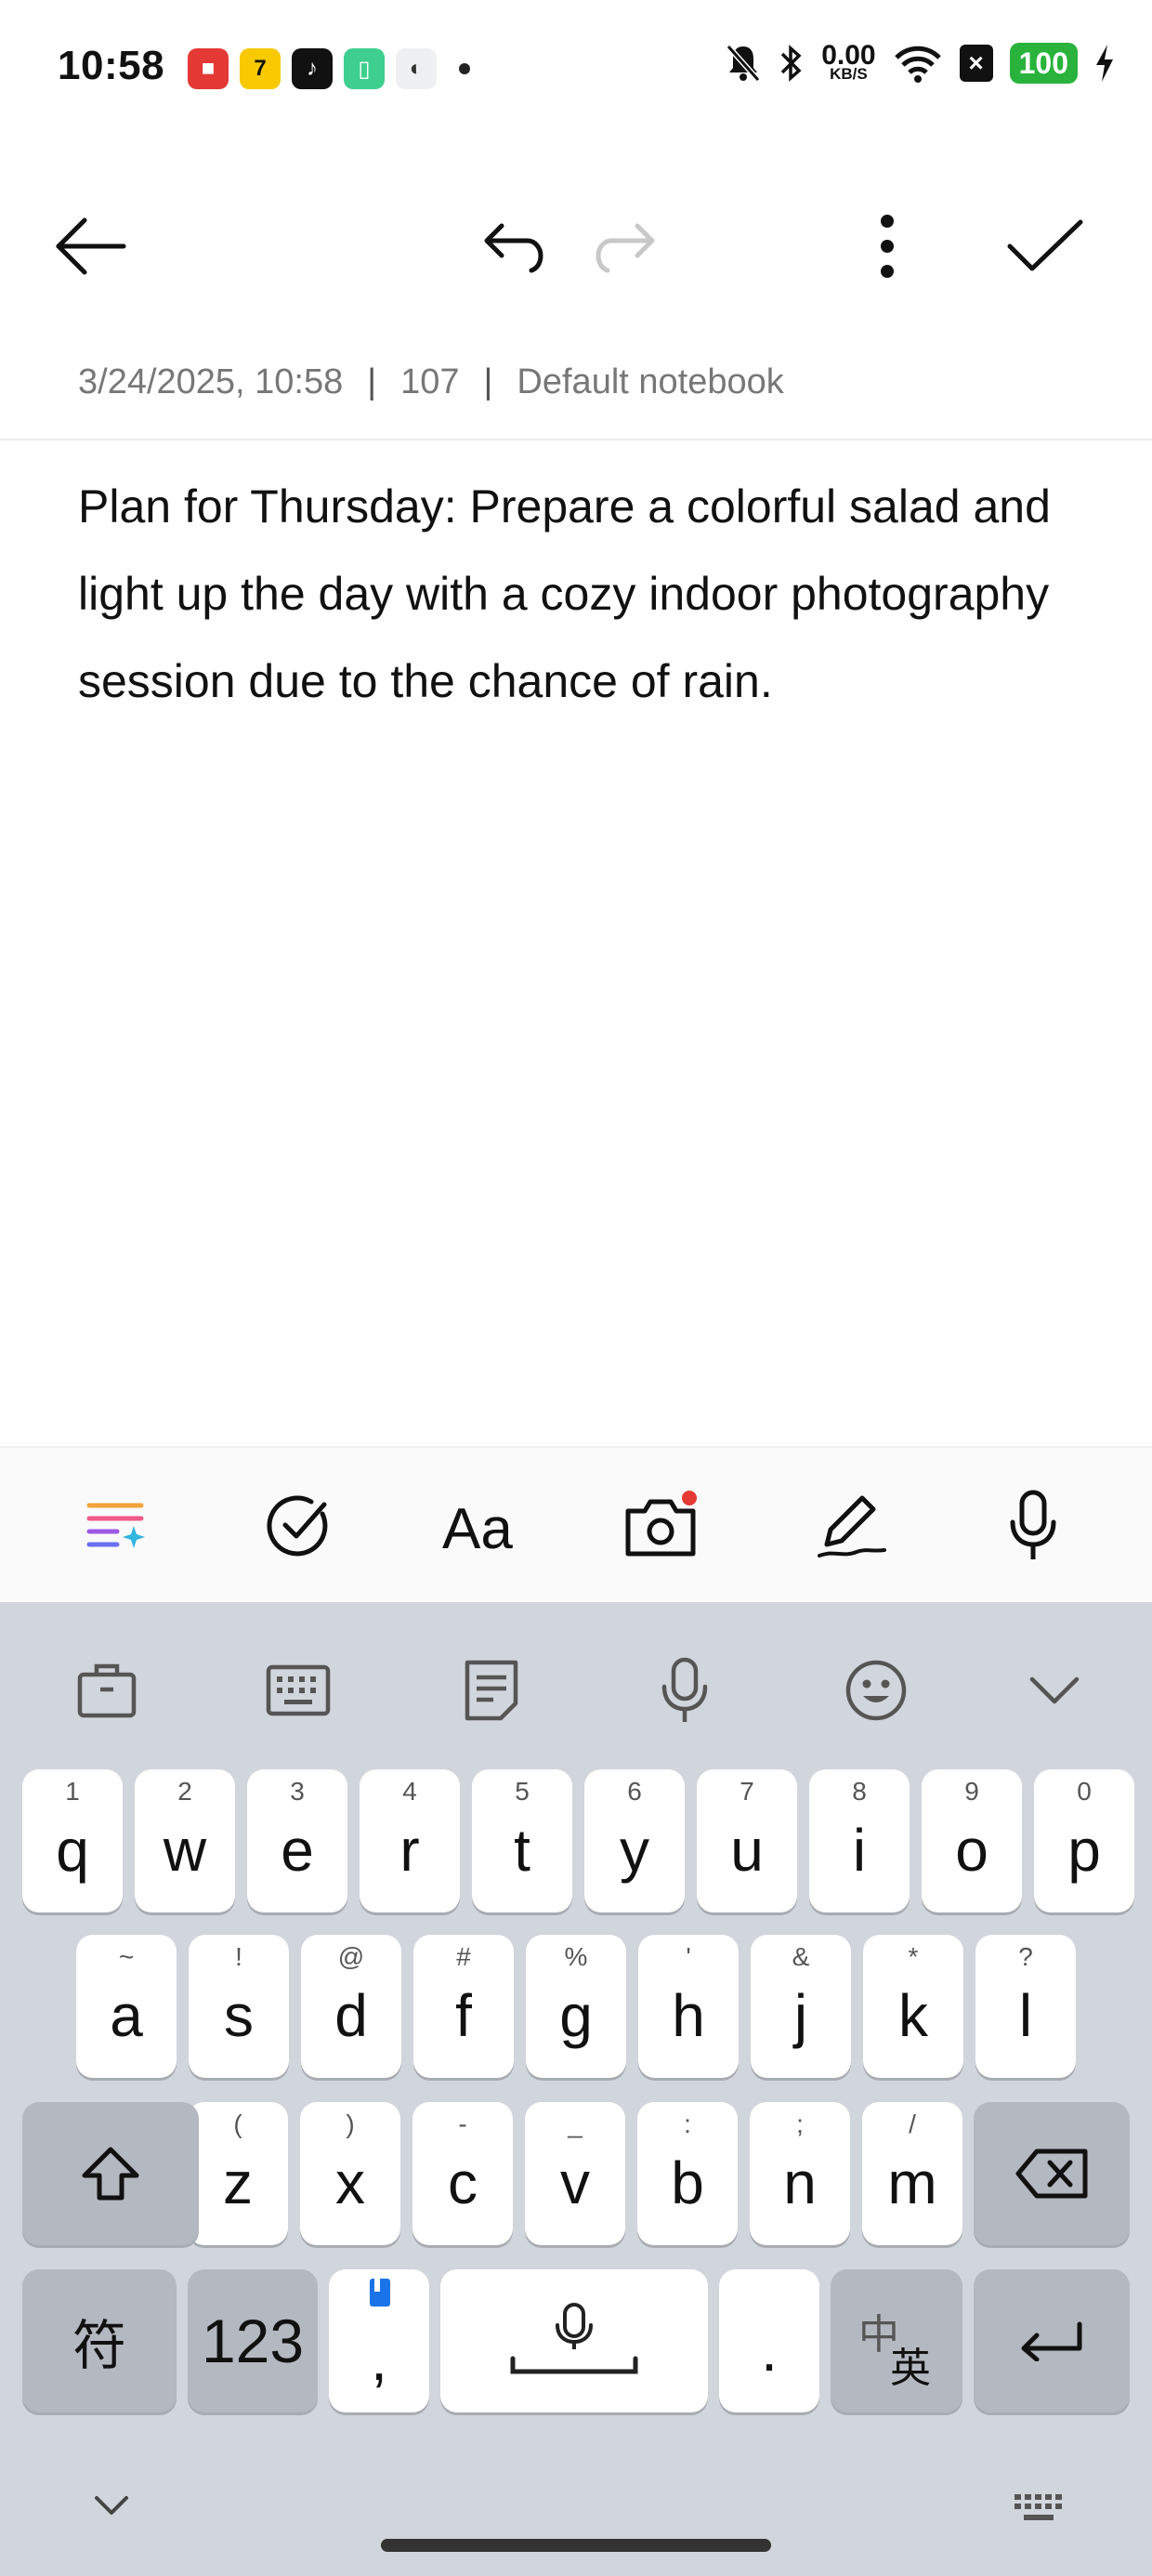 This screenshot has height=2576, width=1152. I want to click on undo-icon, so click(513, 248).